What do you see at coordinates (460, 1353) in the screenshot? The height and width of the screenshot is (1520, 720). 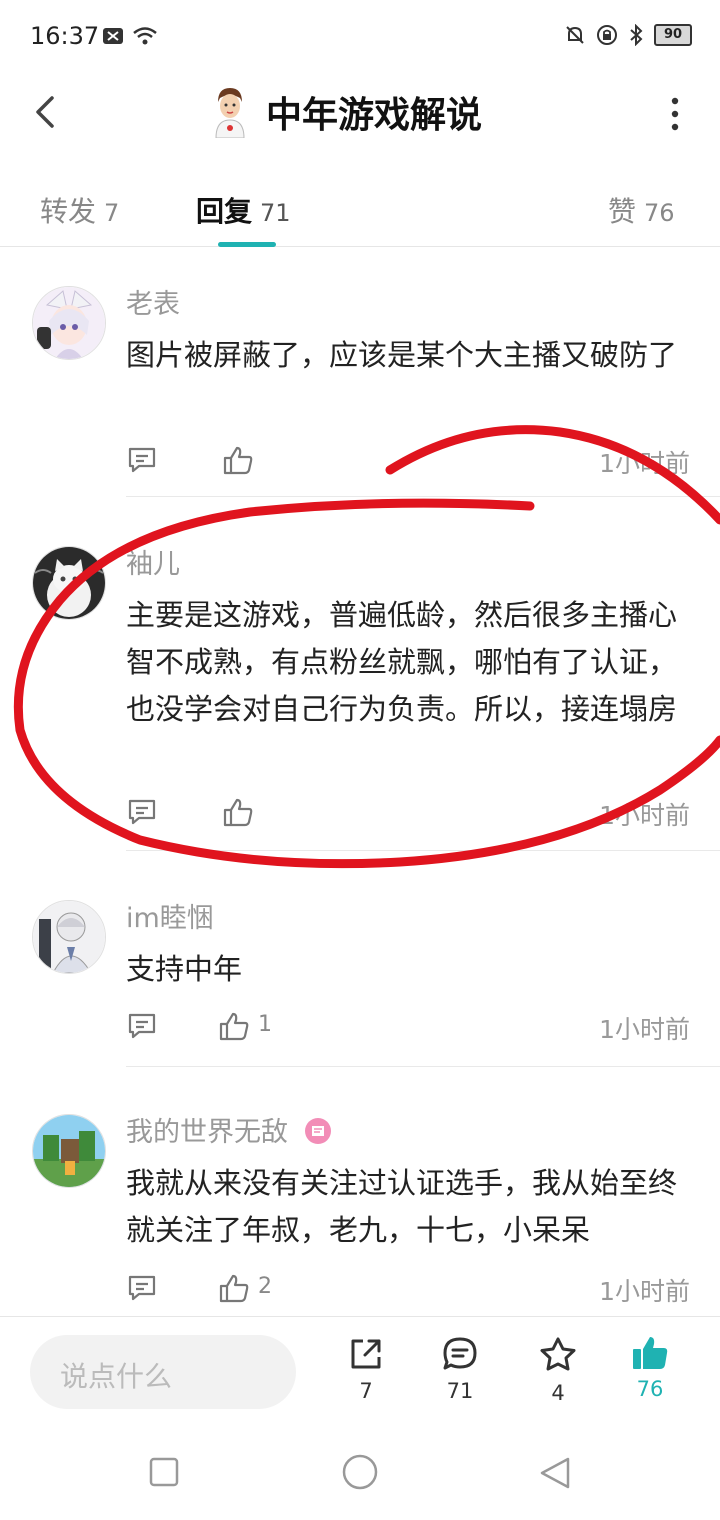 I see `comment-bubble-icon` at bounding box center [460, 1353].